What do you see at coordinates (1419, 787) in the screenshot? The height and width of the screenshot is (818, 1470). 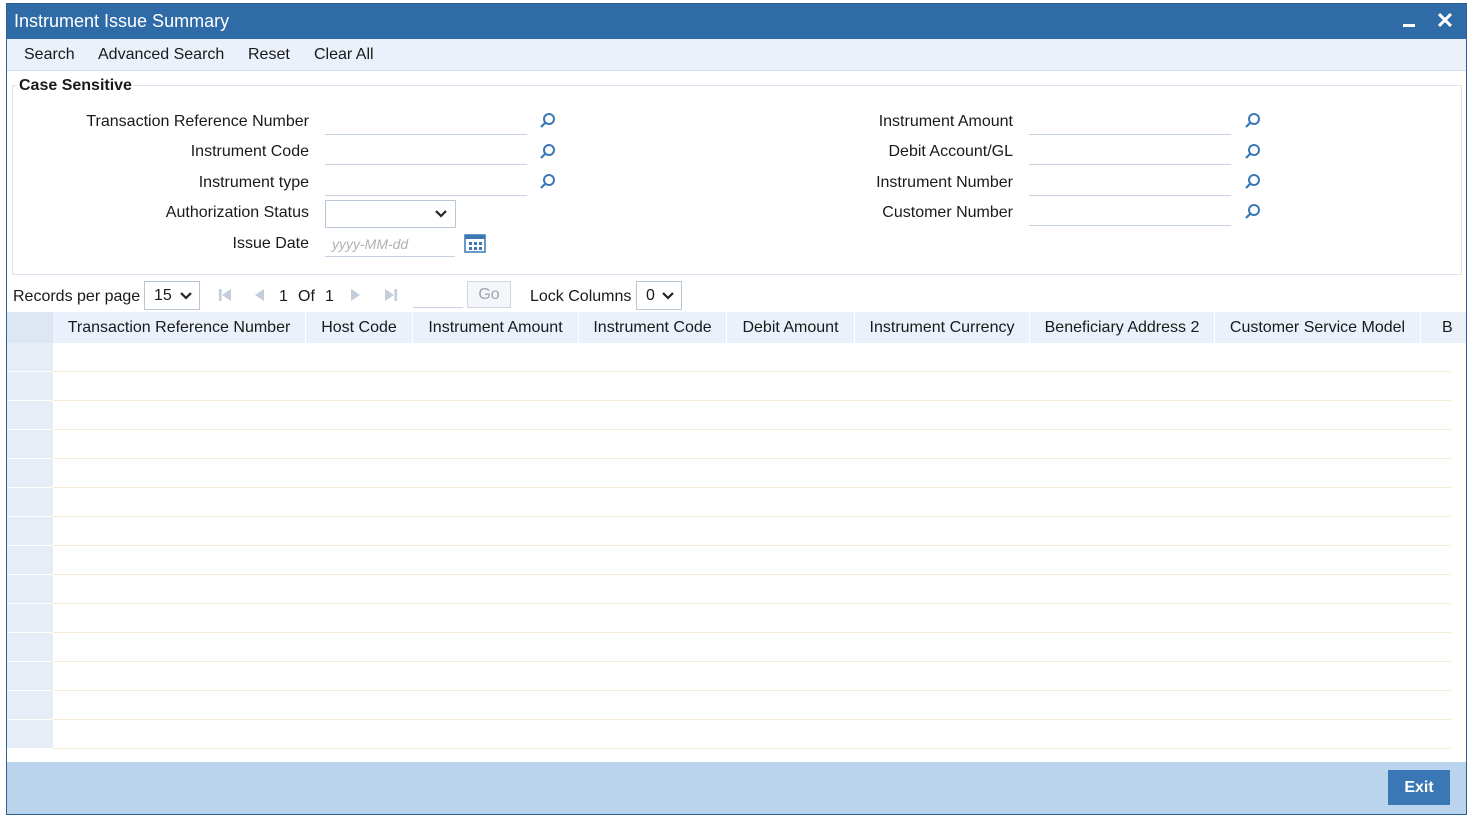 I see `exit-button: Exit` at bounding box center [1419, 787].